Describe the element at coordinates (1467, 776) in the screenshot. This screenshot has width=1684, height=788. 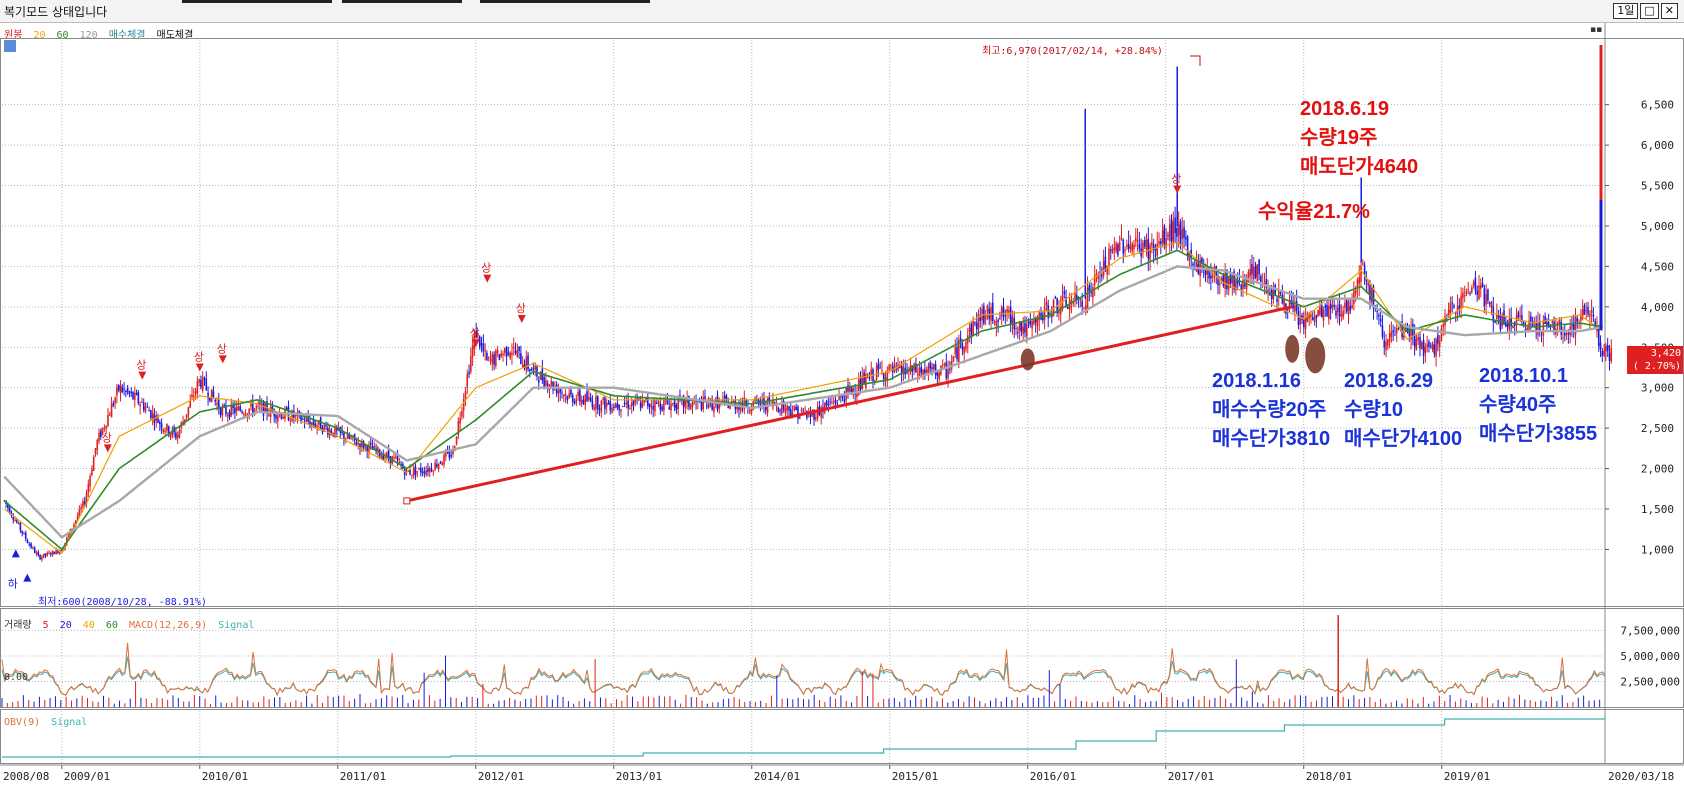
I see `x-tick-label: 2019/01` at that location.